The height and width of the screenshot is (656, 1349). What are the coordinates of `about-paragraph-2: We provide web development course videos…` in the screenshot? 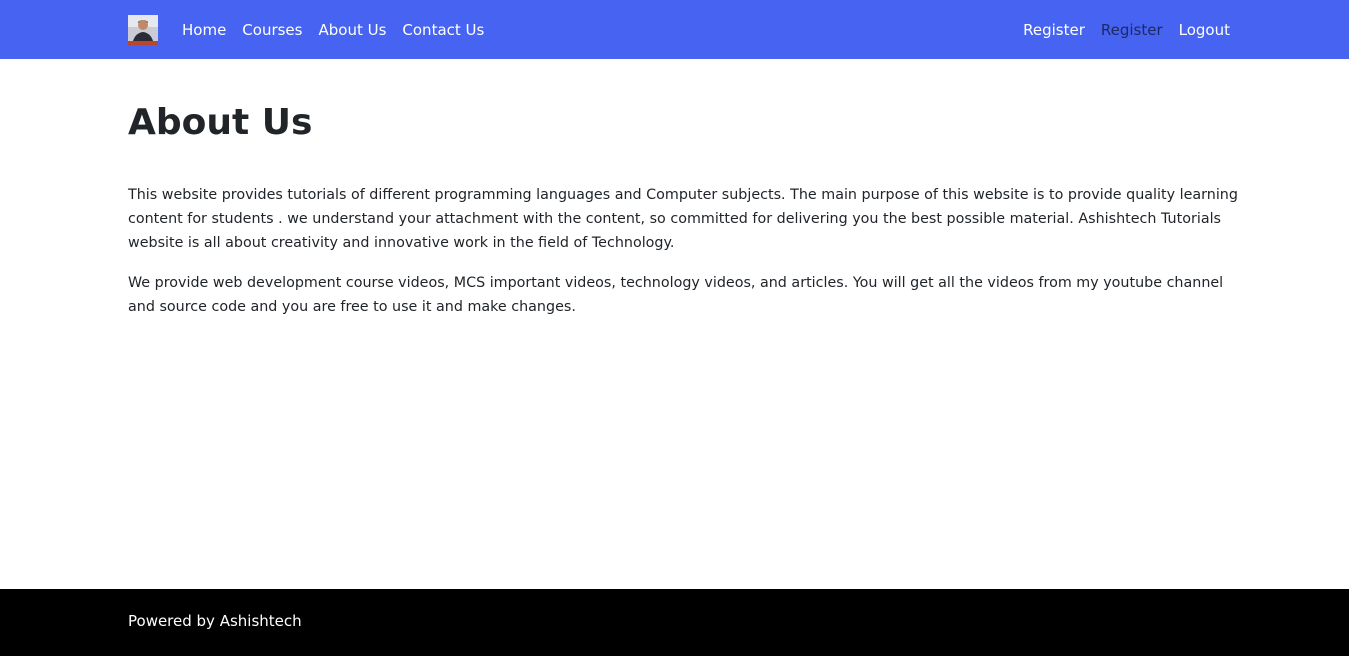 It's located at (676, 295).